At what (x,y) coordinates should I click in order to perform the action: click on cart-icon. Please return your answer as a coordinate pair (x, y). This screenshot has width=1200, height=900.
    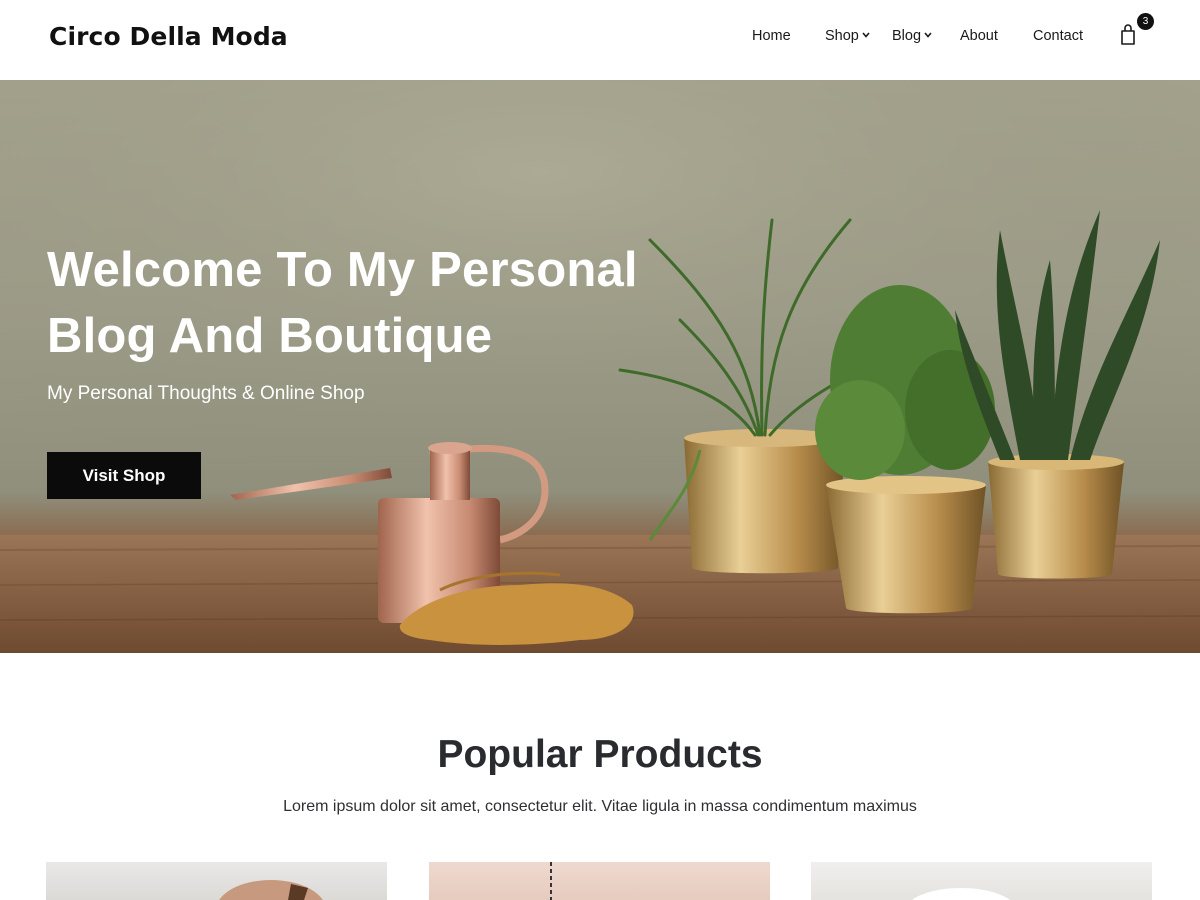
    Looking at the image, I should click on (1129, 34).